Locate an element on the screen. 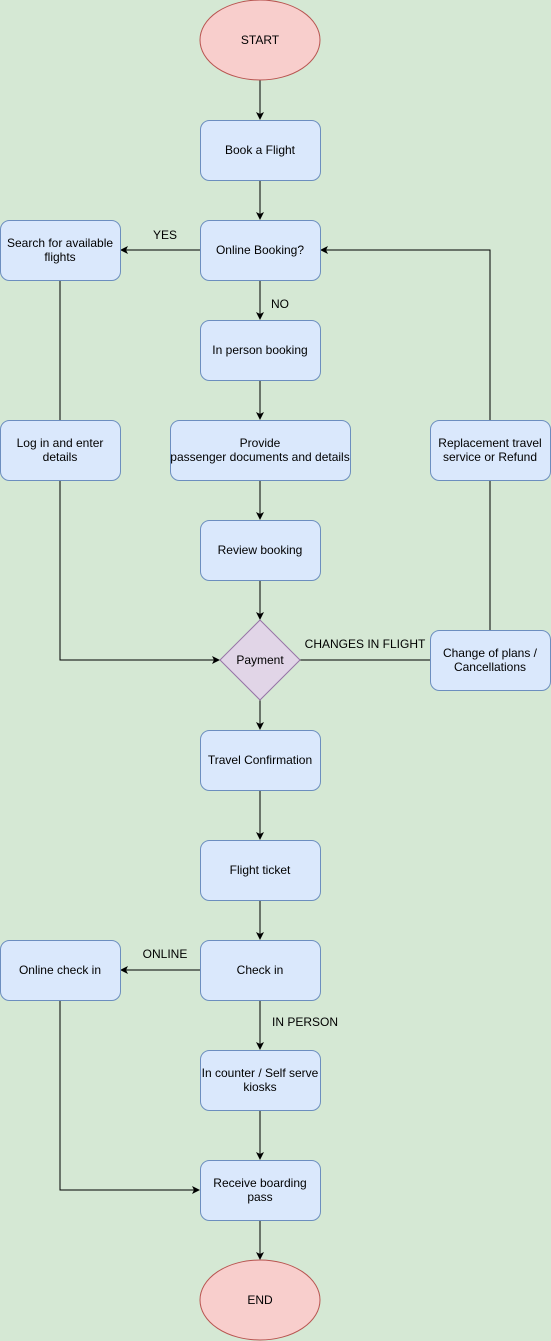  node-boarding-pass: Receive boarding pass is located at coordinates (260, 1190).